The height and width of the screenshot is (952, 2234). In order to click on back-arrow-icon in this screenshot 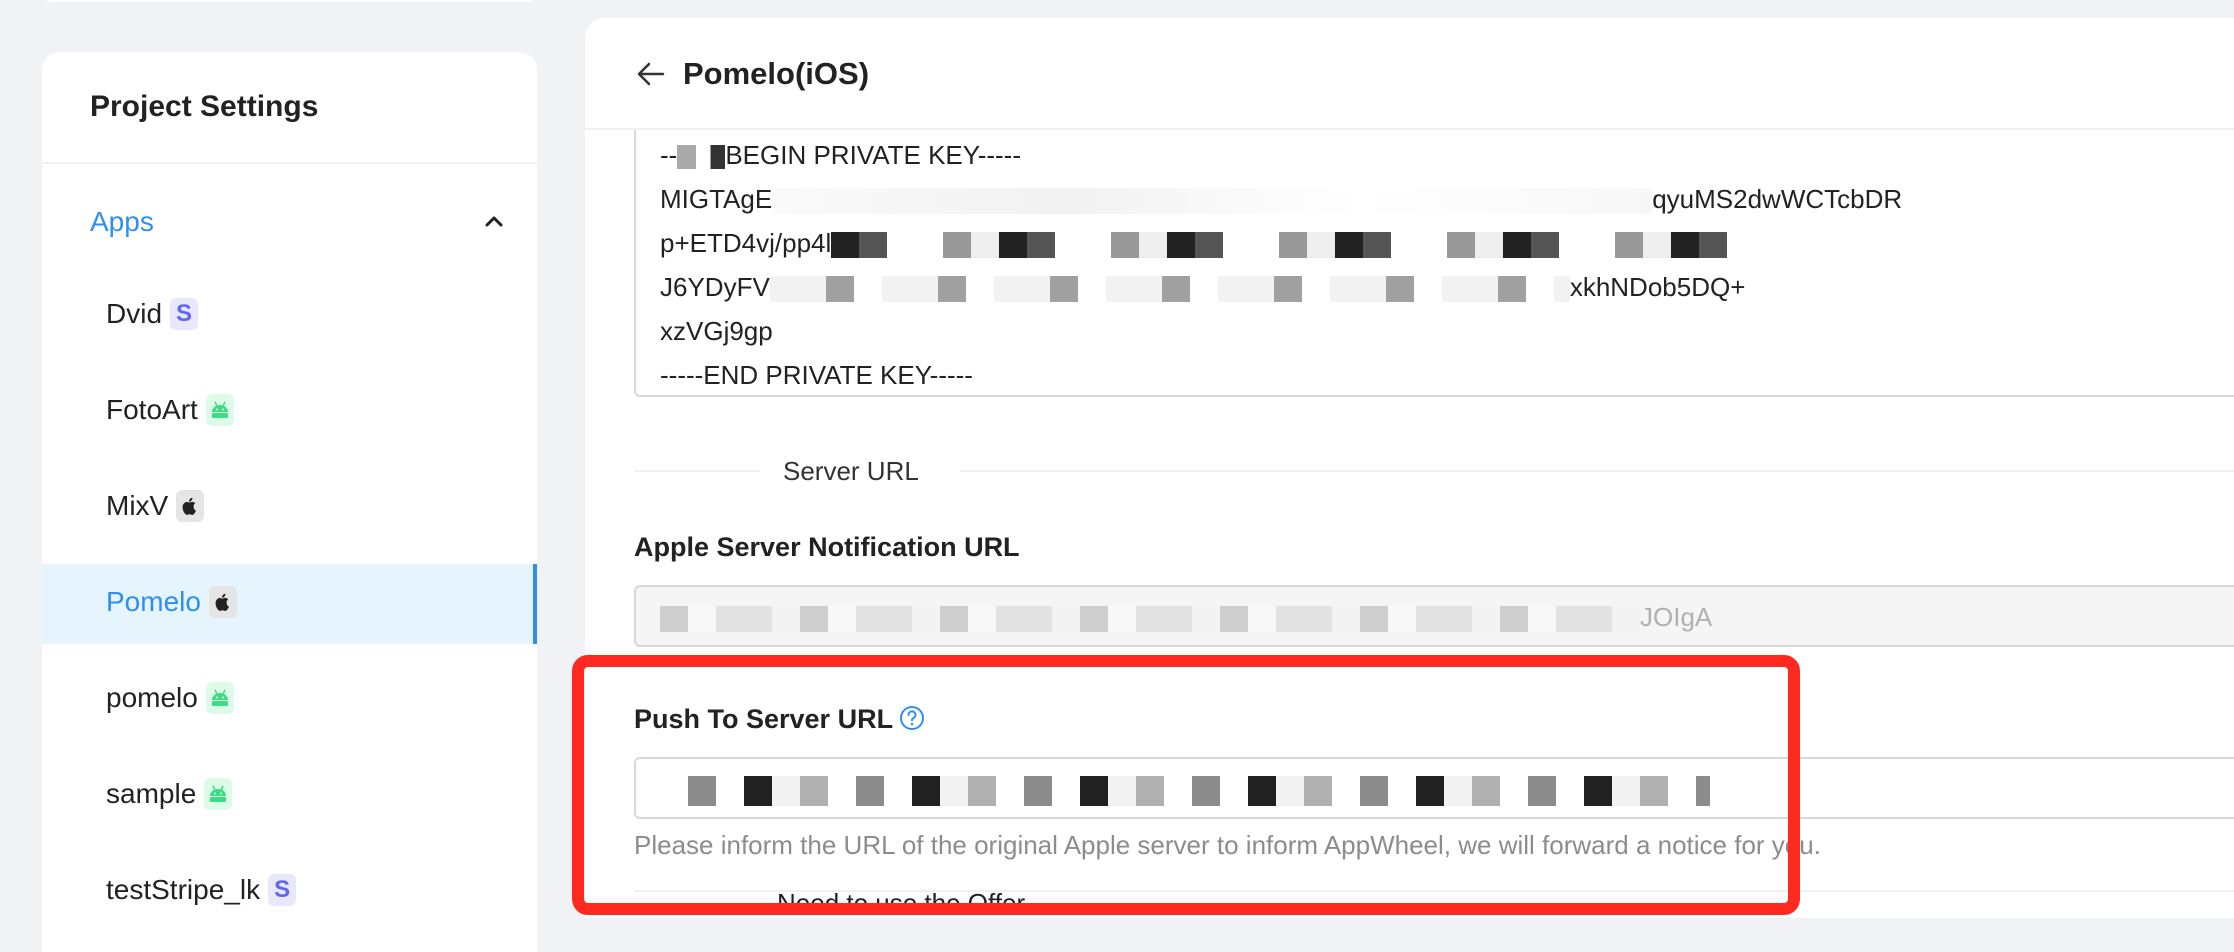, I will do `click(651, 74)`.